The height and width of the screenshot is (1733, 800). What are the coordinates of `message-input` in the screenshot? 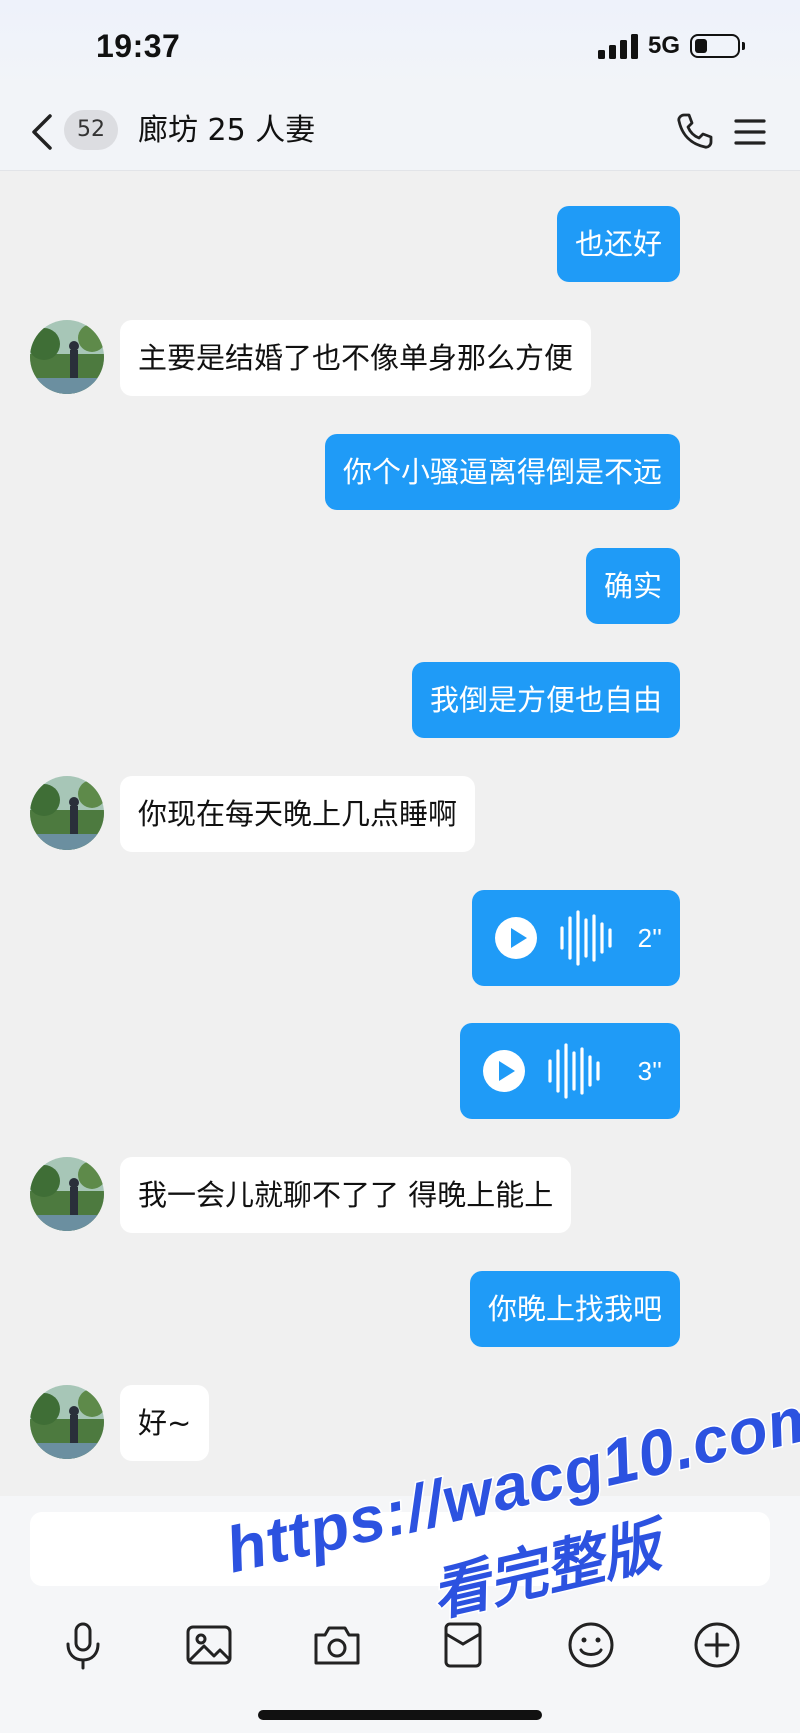 It's located at (400, 1549).